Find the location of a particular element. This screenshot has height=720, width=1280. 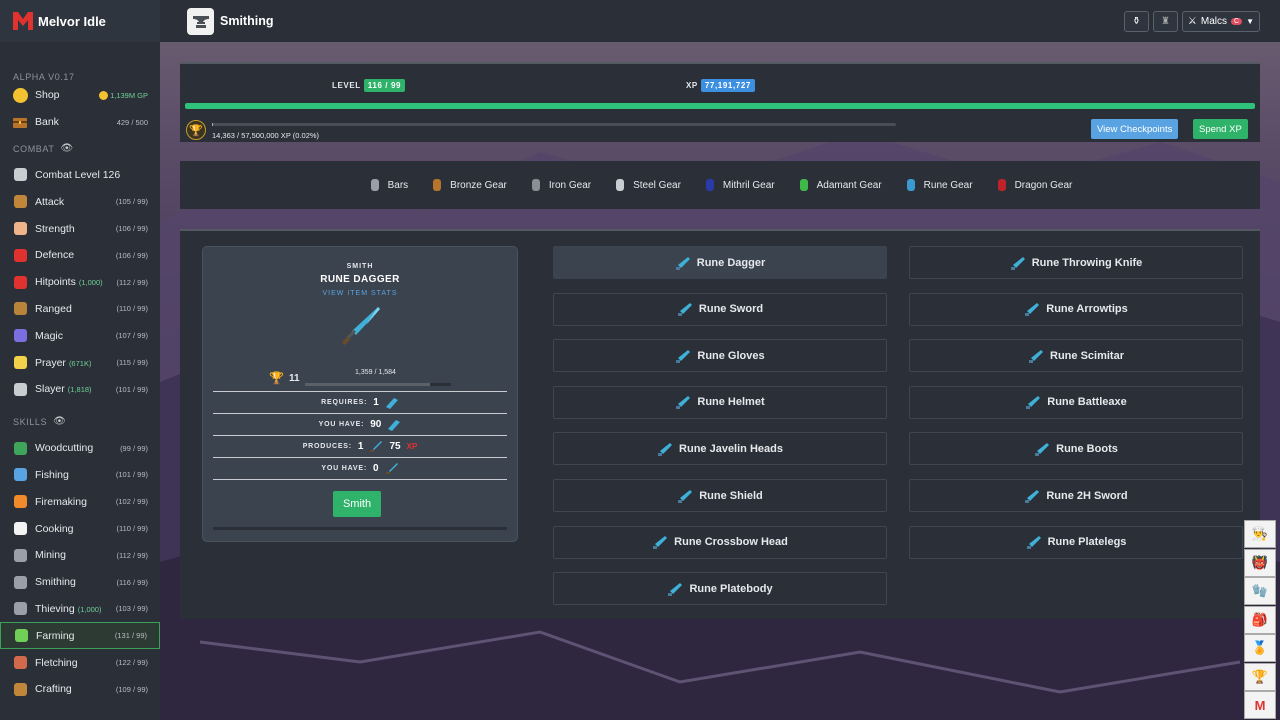

user-menu-button: ⚔ Malcs C ▼ is located at coordinates (1220, 21).